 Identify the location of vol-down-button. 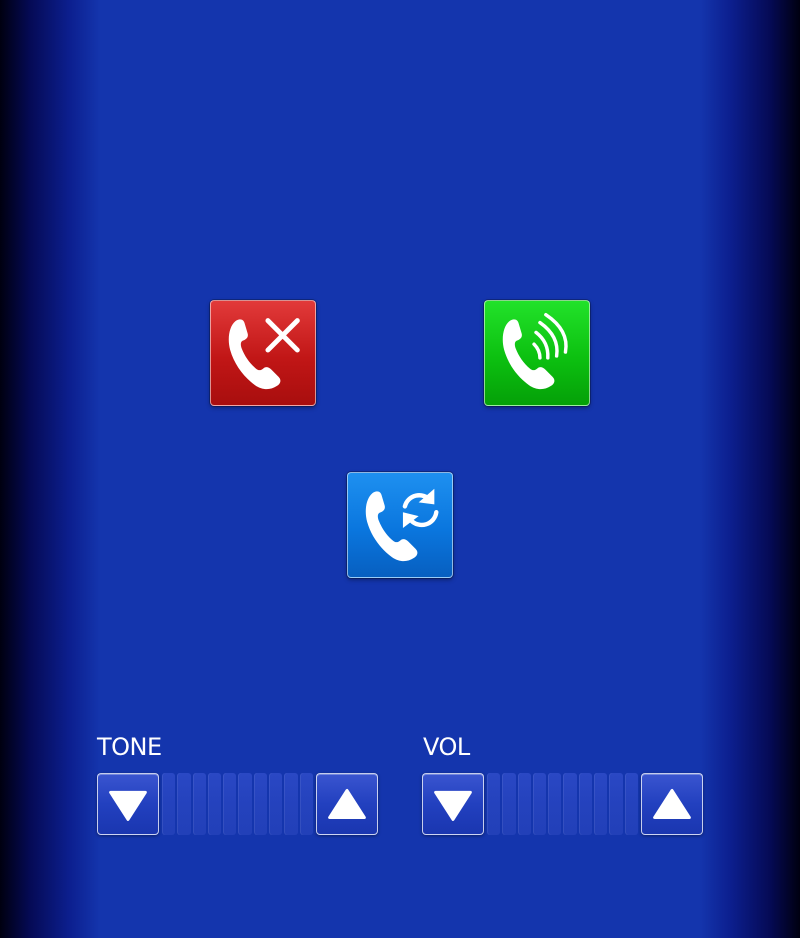
(453, 804).